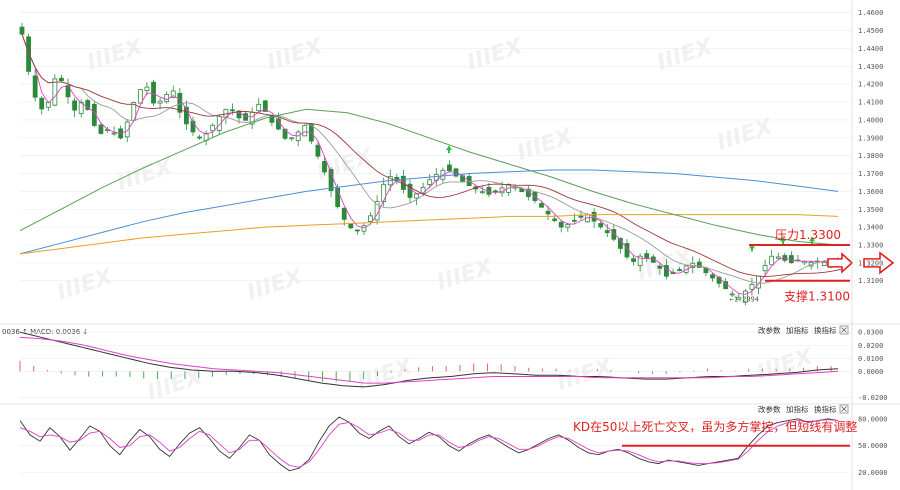 This screenshot has width=900, height=490. I want to click on price-tick-label: 1.3300, so click(870, 245).